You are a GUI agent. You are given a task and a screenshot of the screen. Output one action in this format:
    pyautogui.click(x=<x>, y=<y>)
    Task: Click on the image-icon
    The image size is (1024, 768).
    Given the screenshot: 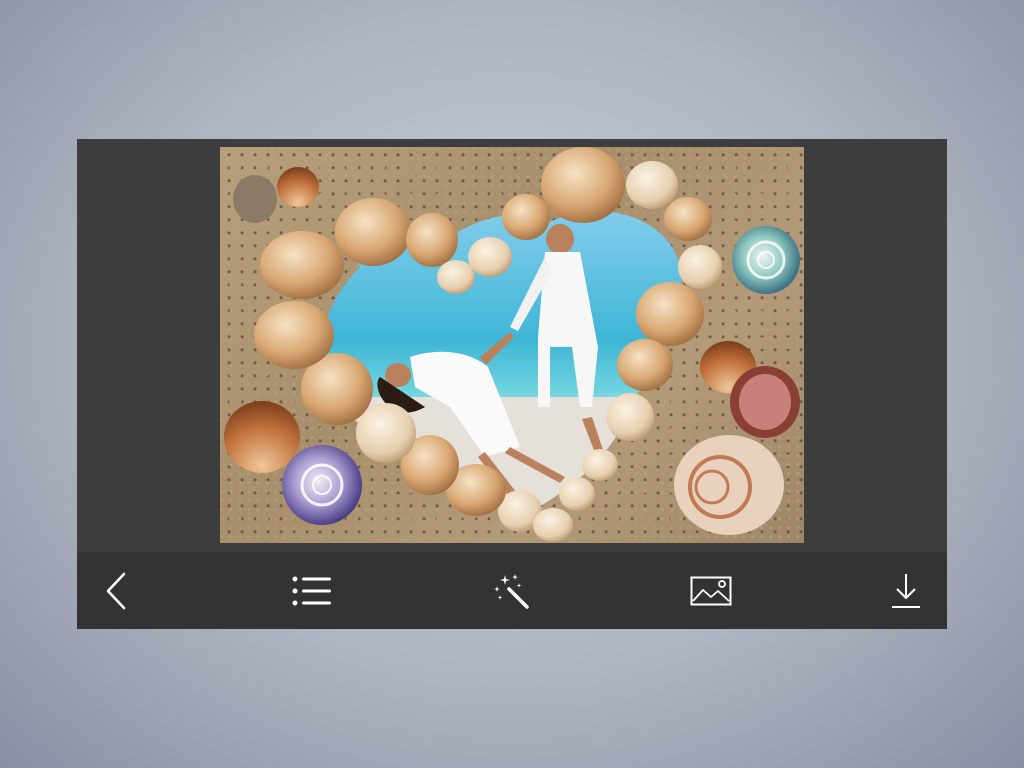 What is the action you would take?
    pyautogui.click(x=711, y=591)
    